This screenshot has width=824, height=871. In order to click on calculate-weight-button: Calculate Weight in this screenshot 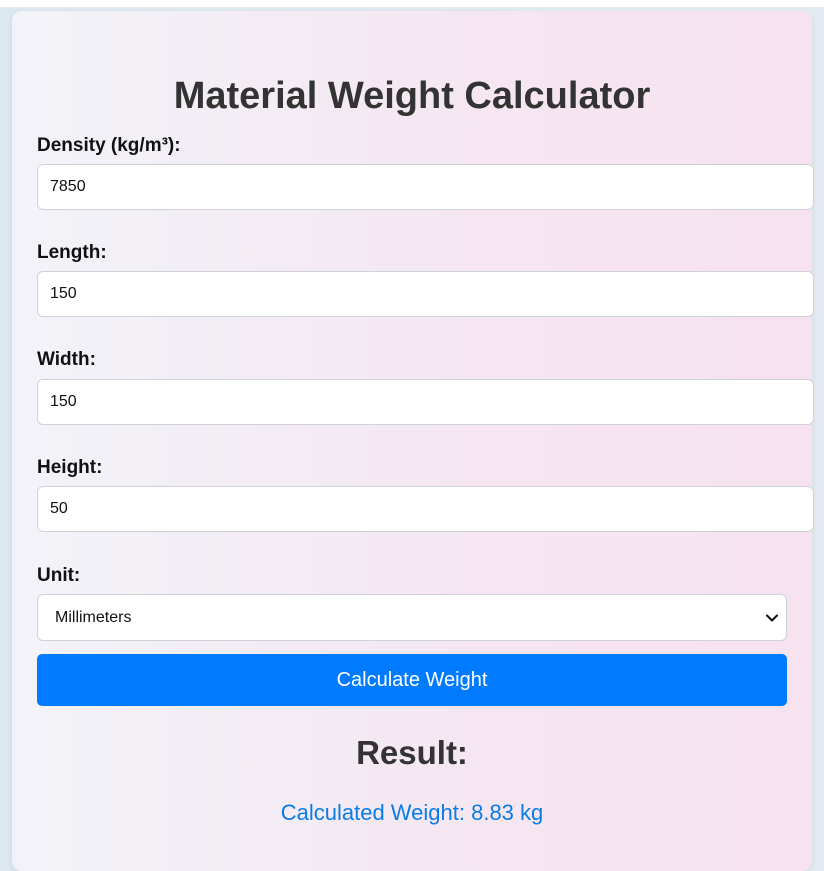, I will do `click(412, 680)`.